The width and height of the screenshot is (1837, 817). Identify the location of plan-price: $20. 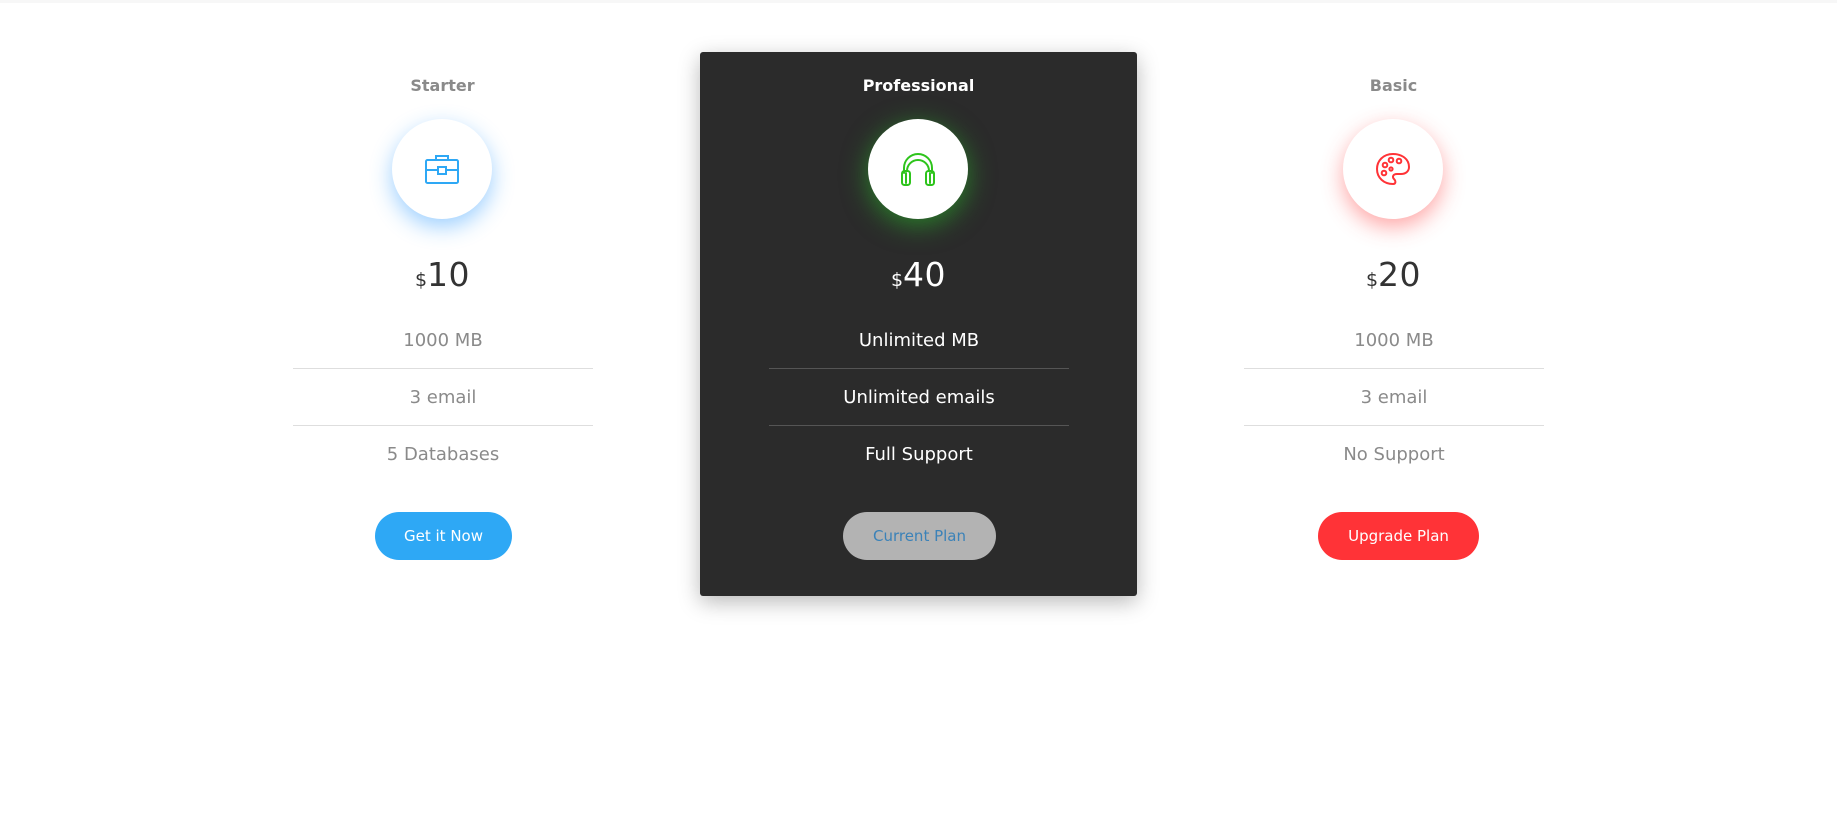
(1393, 274).